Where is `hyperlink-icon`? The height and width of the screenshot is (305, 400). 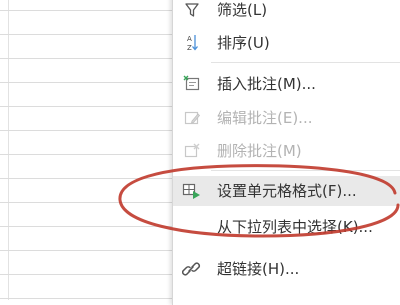
hyperlink-icon is located at coordinates (192, 269).